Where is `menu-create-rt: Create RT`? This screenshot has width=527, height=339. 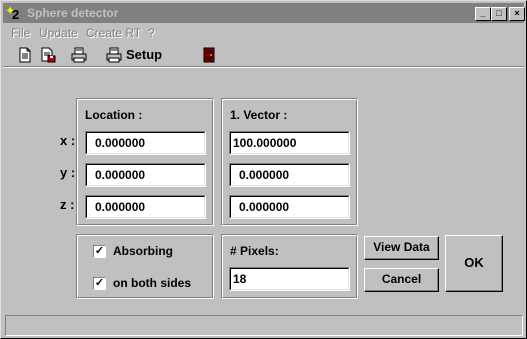 menu-create-rt: Create RT is located at coordinates (113, 33).